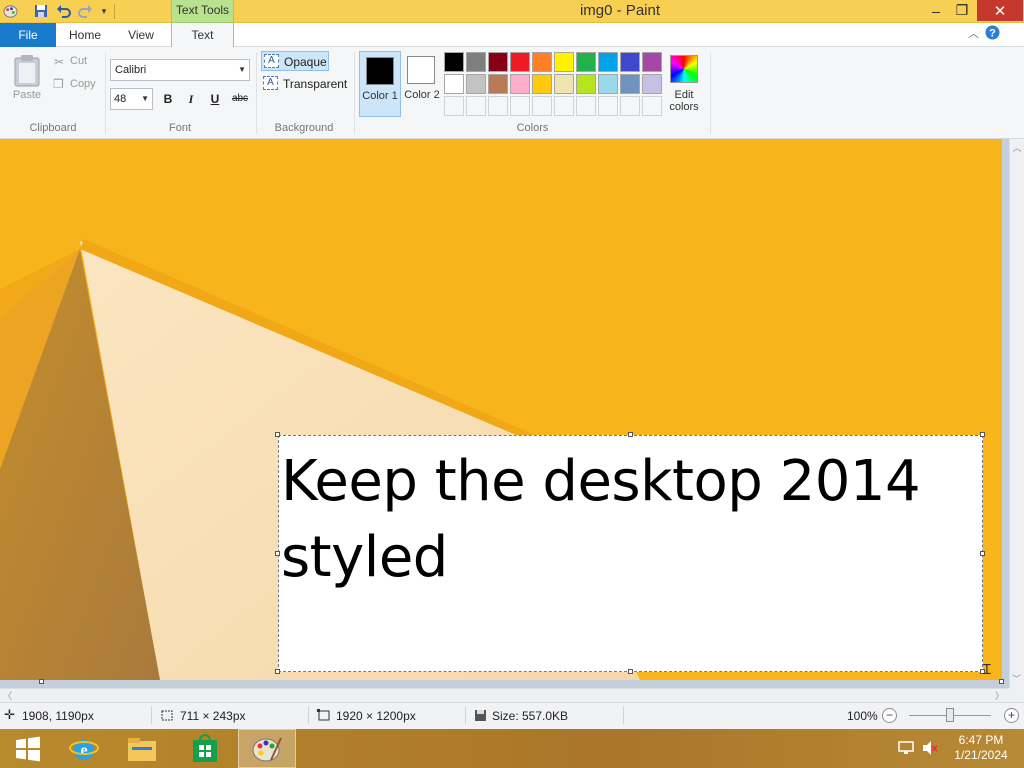 This screenshot has height=768, width=1024. Describe the element at coordinates (906, 748) in the screenshot. I see `network-icon` at that location.